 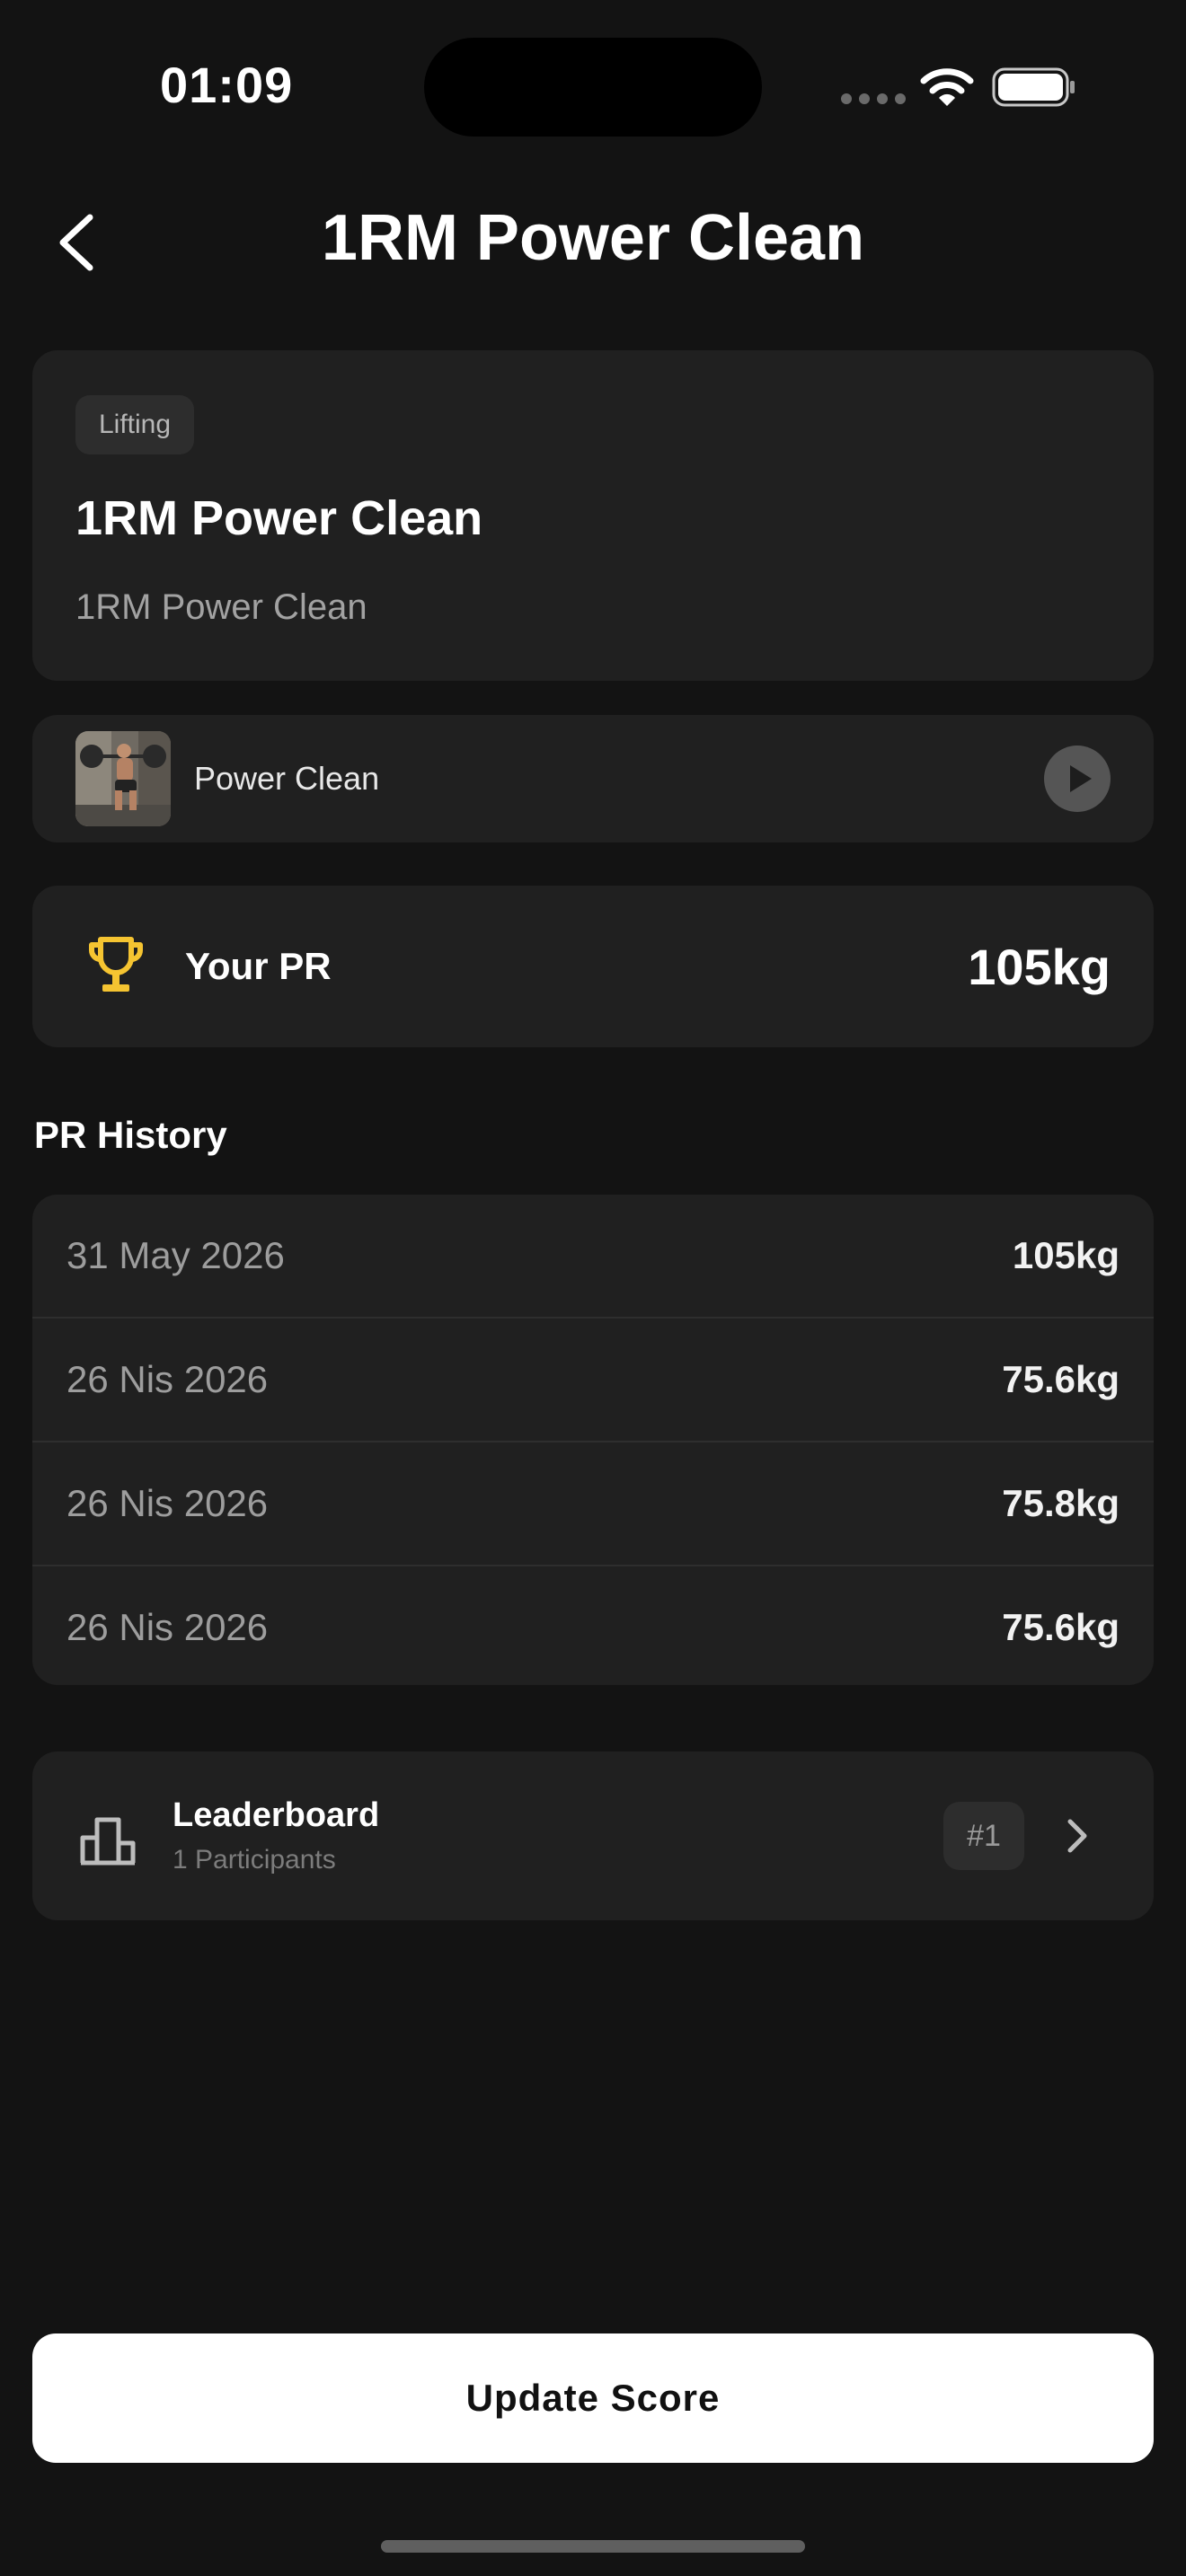 I want to click on movement-thumbnail, so click(x=123, y=778).